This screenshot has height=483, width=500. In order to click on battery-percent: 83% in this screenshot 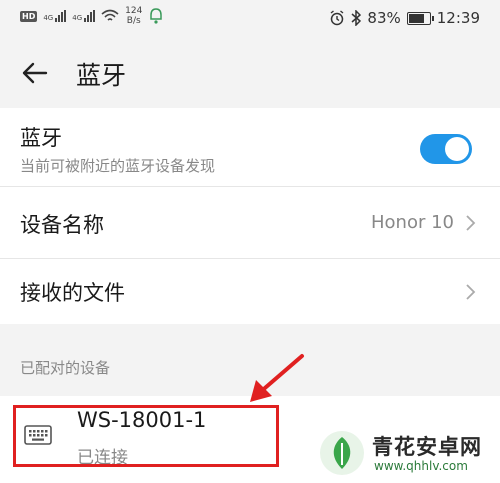, I will do `click(384, 18)`.